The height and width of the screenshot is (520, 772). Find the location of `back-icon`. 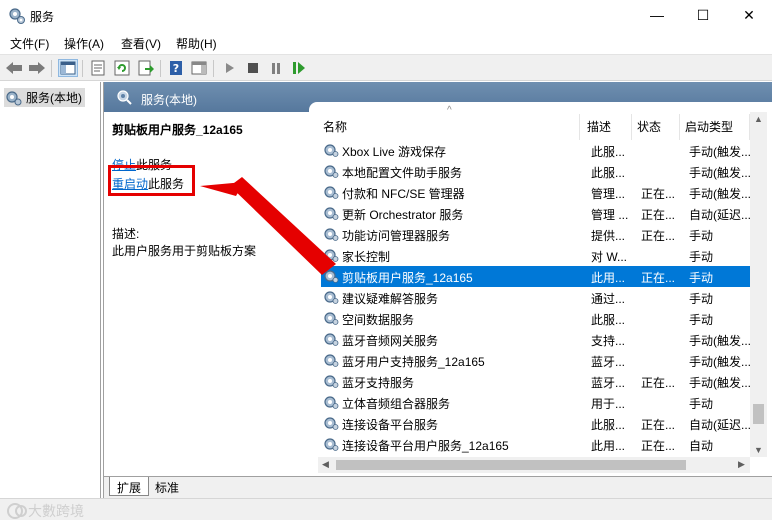

back-icon is located at coordinates (14, 68).